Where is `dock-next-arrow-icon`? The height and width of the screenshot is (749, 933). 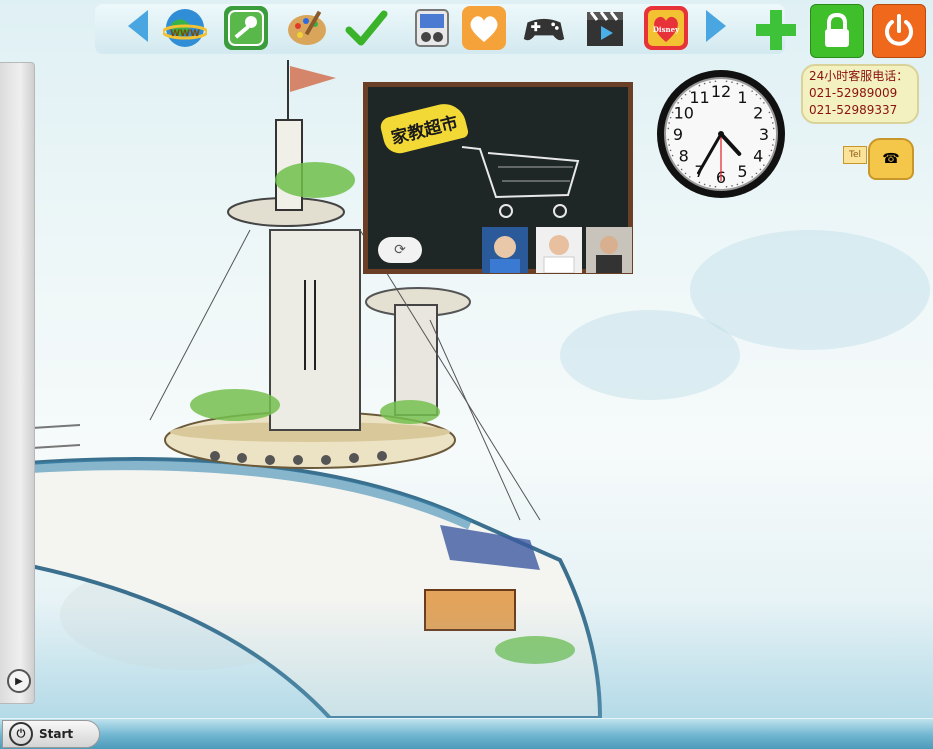 dock-next-arrow-icon is located at coordinates (716, 26).